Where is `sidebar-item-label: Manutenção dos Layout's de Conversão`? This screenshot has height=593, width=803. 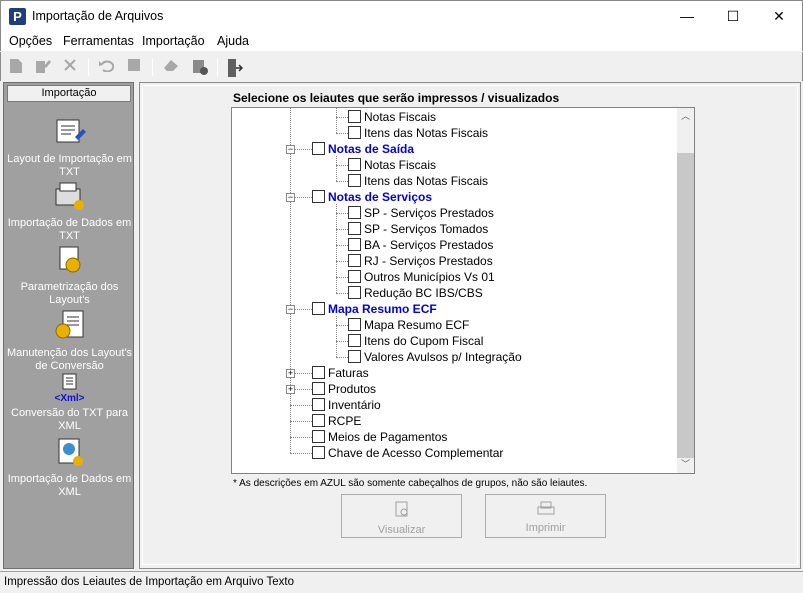
sidebar-item-label: Manutenção dos Layout's de Conversão is located at coordinates (69, 359).